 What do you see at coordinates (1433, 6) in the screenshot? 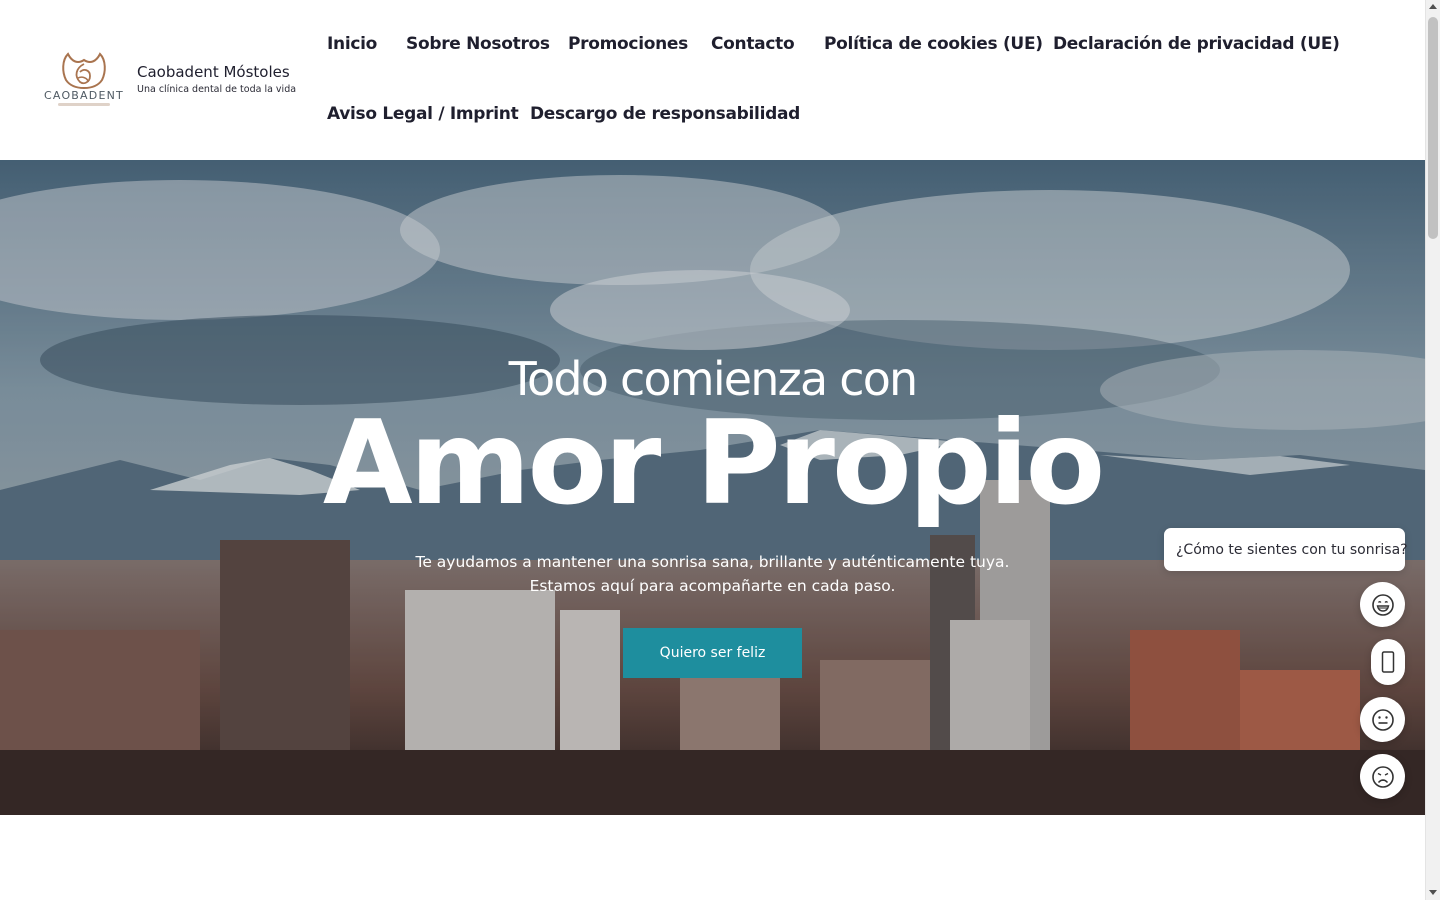
I see `scroll-up-arrow-icon` at bounding box center [1433, 6].